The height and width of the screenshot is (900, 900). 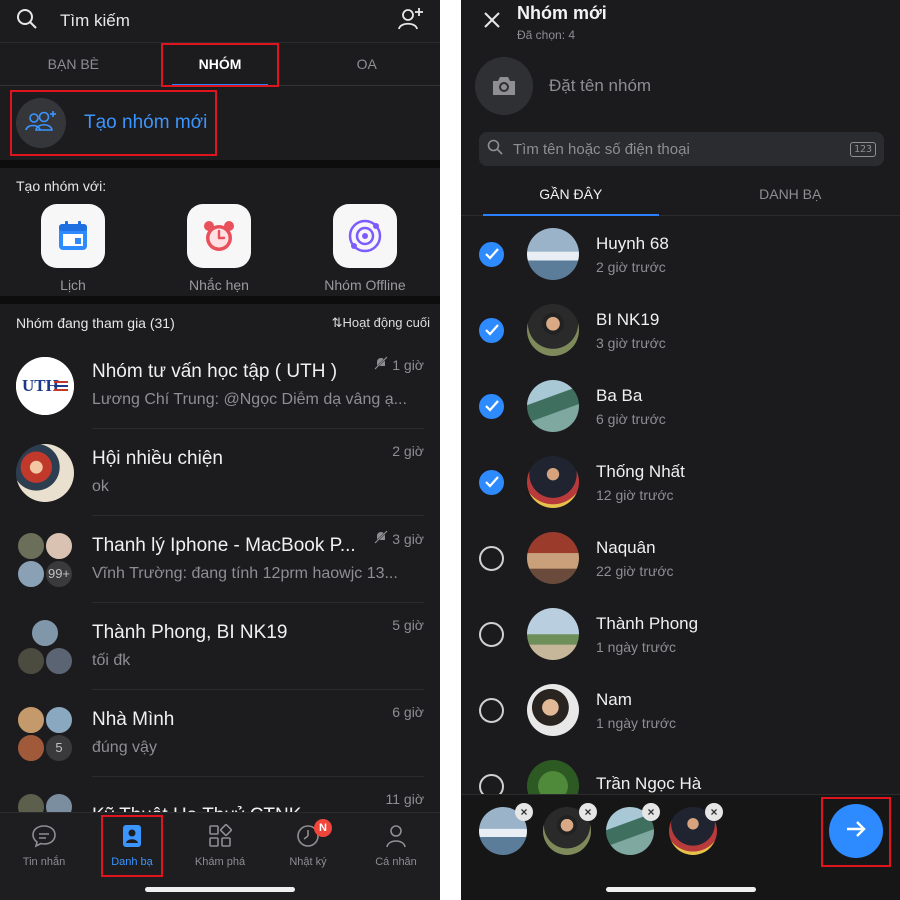 I want to click on group-name-row: Đặt tên nhóm, so click(x=680, y=86).